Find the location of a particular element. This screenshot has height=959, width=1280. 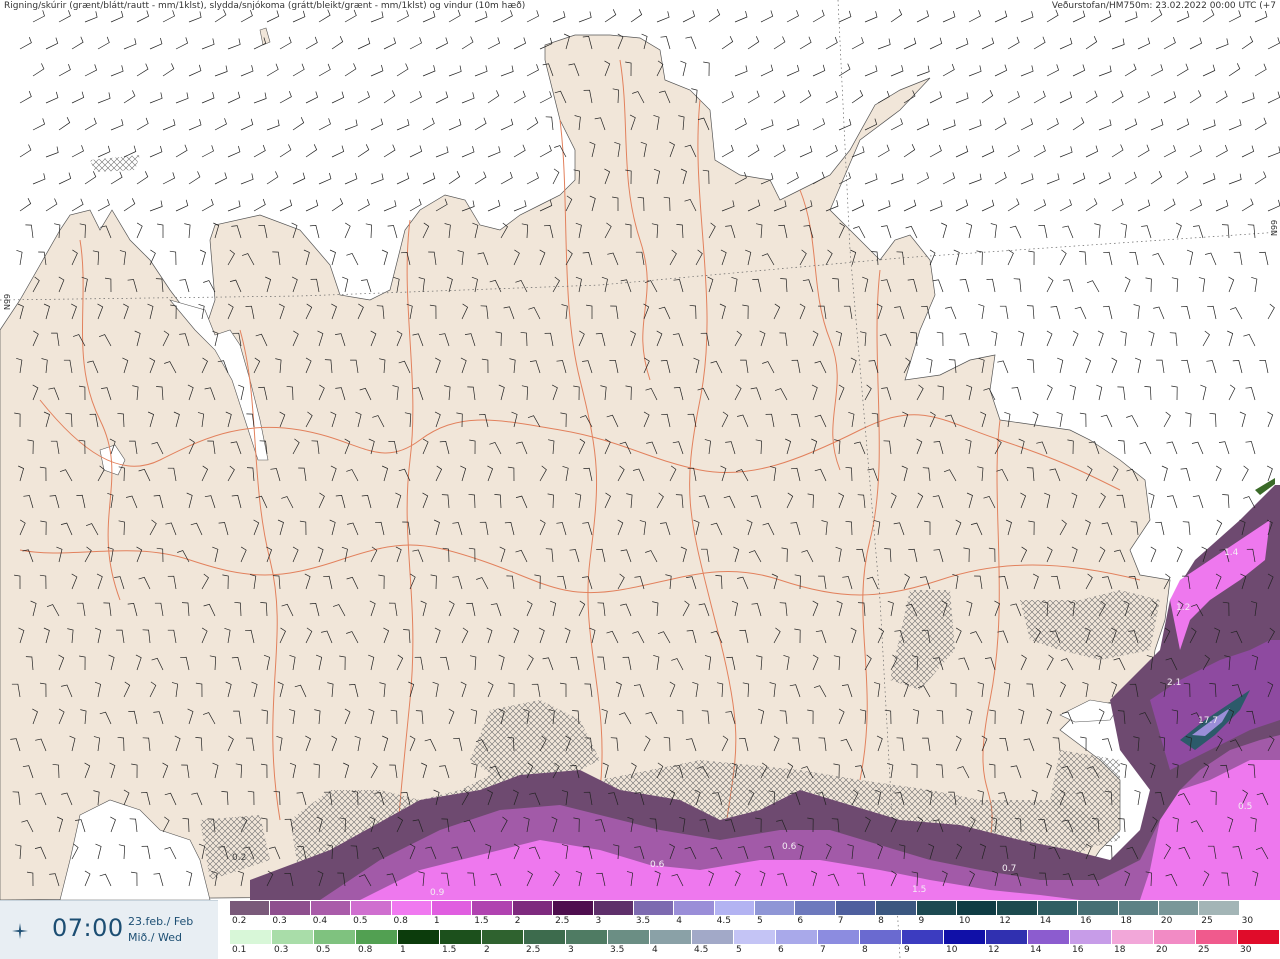

precip-value-label: 0.9 is located at coordinates (437, 893).